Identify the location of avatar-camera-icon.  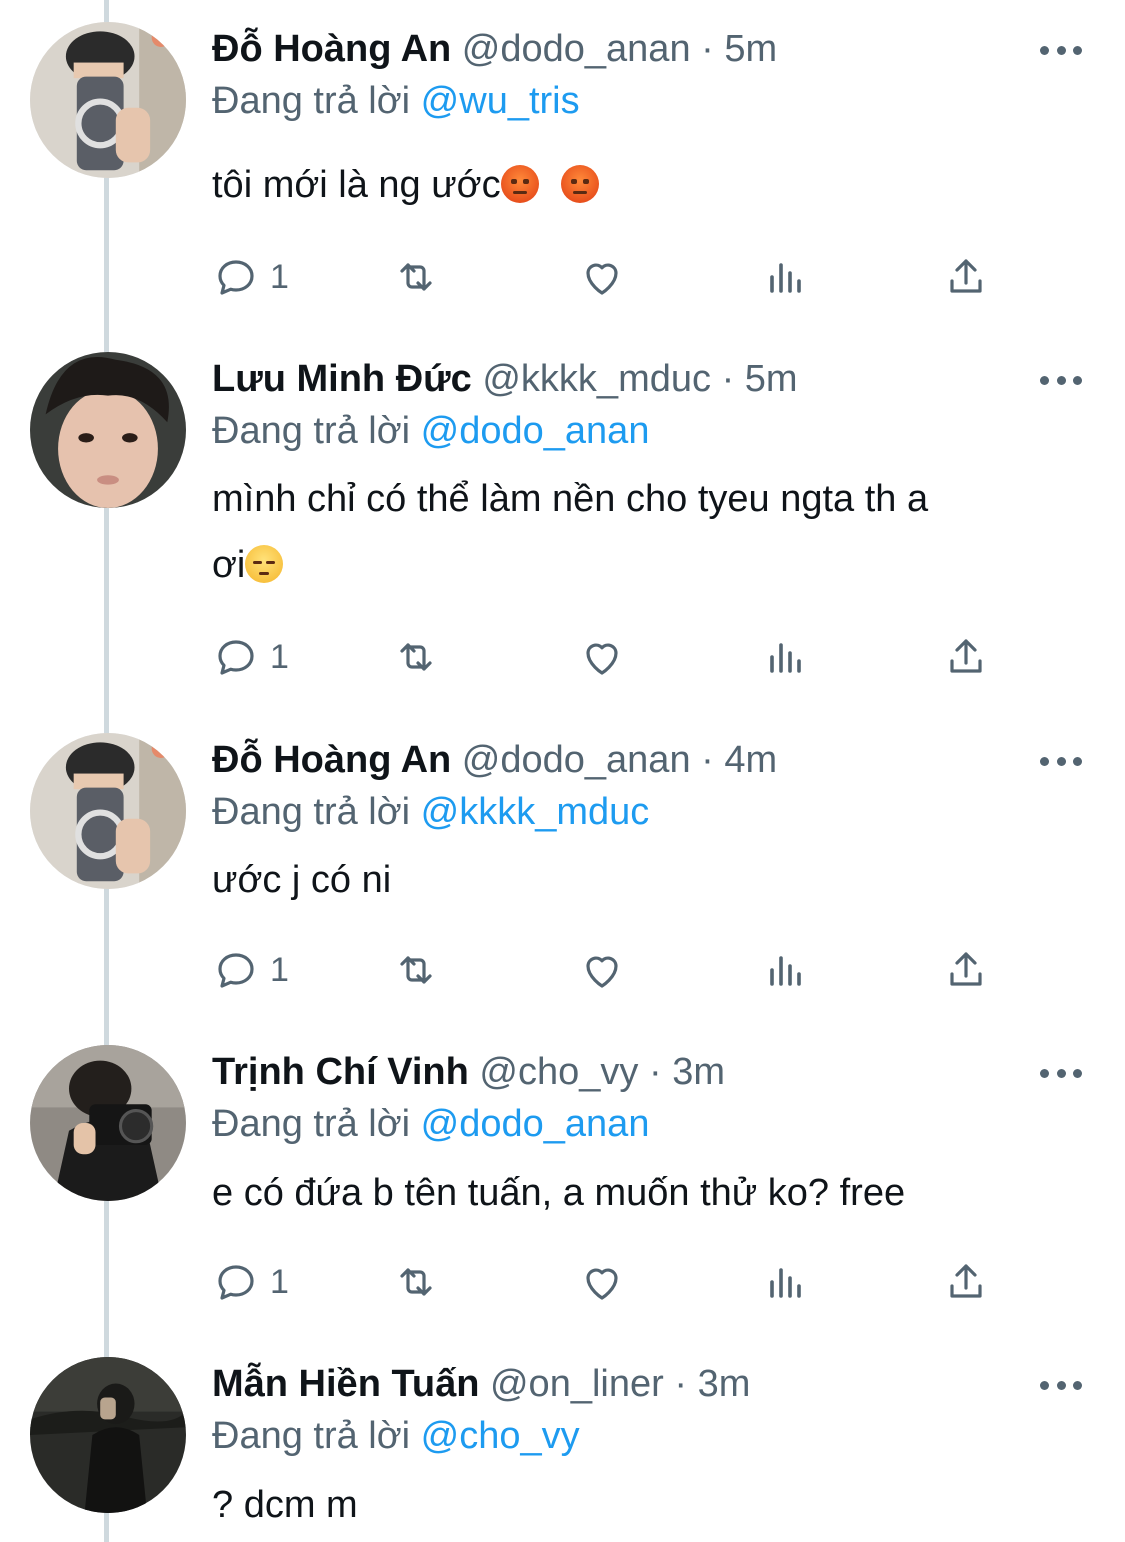
(108, 1123).